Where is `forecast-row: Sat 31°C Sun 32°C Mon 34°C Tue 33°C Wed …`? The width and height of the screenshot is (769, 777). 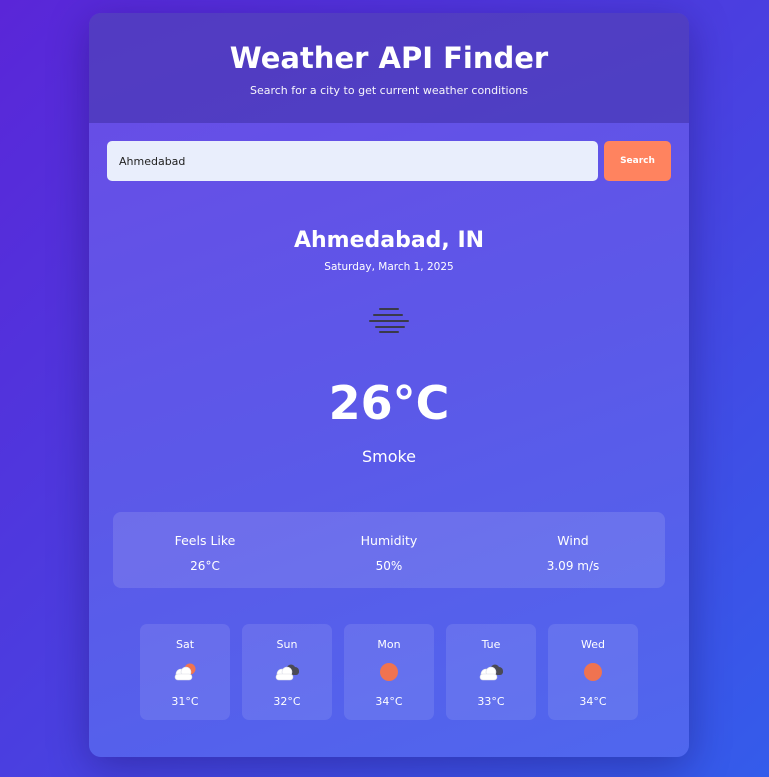 forecast-row: Sat 31°C Sun 32°C Mon 34°C Tue 33°C Wed … is located at coordinates (389, 672).